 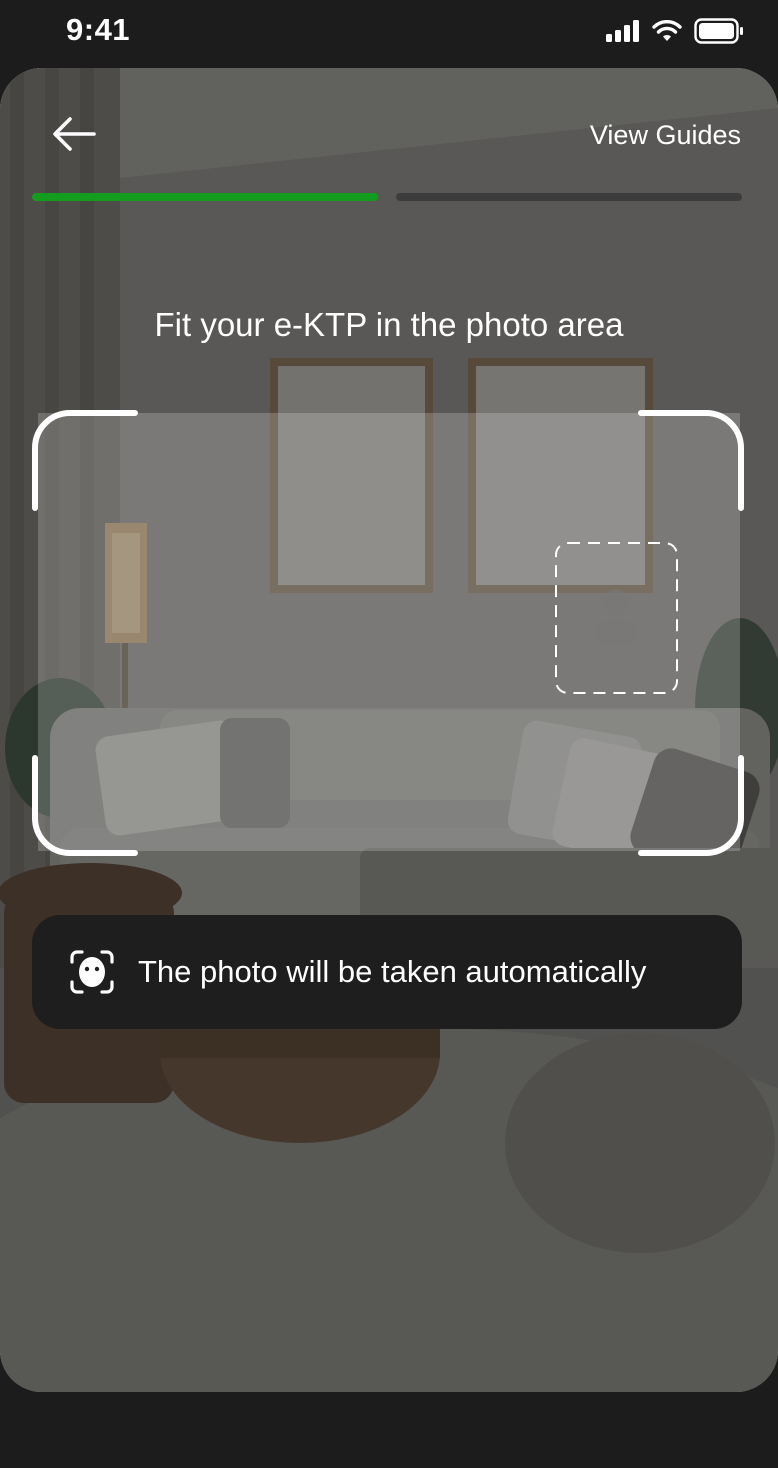 I want to click on auto-capture-banner: The photo will be taken automatically, so click(x=387, y=972).